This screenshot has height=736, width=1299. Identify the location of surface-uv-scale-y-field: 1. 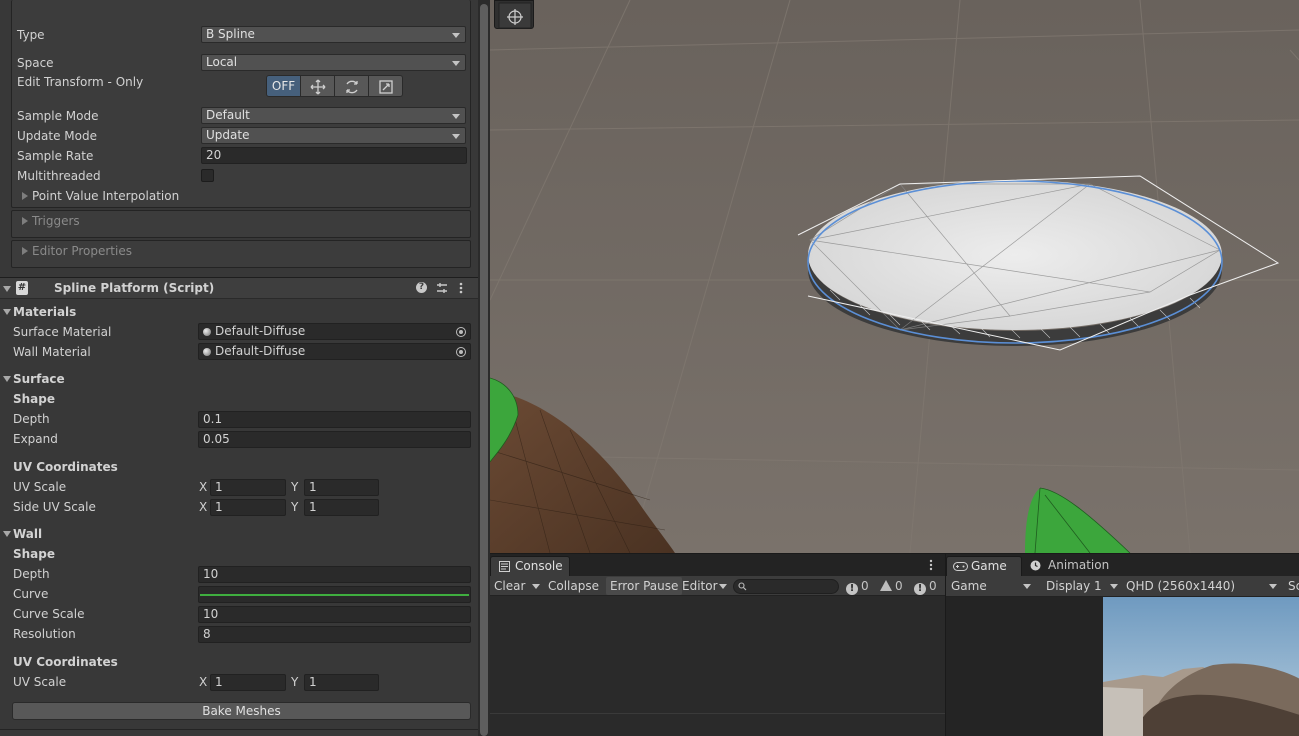
(341, 487).